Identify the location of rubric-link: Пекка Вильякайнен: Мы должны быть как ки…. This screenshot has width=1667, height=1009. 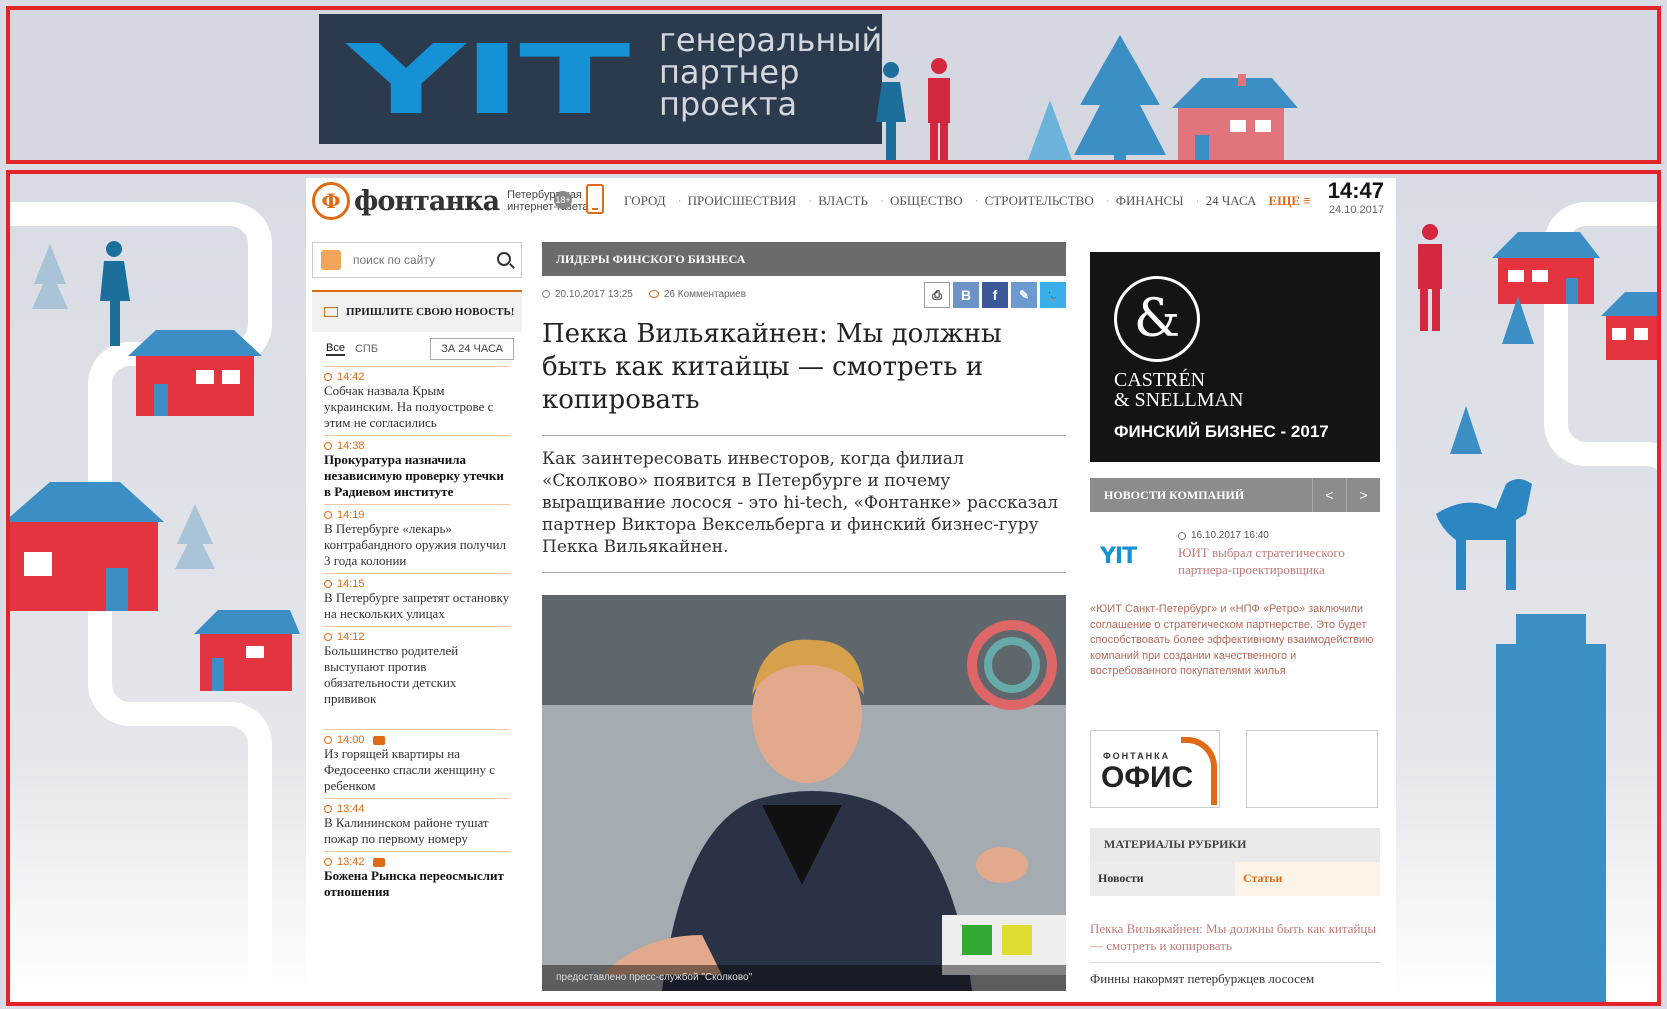
(1235, 941).